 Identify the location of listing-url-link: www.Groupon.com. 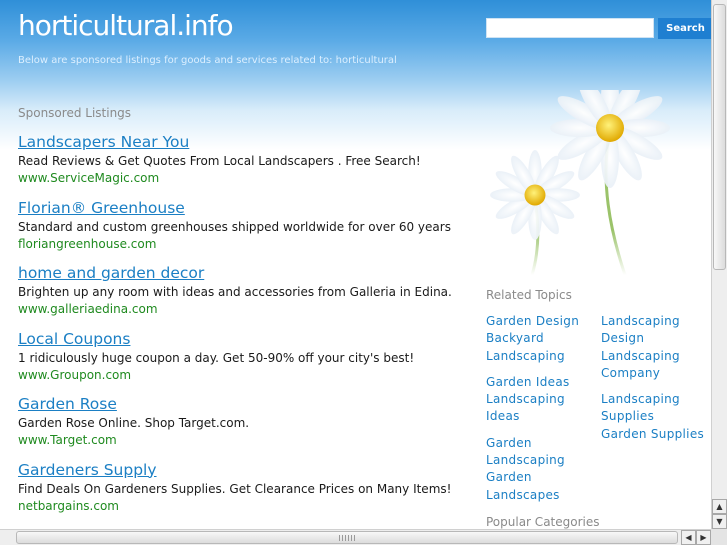
(248, 375).